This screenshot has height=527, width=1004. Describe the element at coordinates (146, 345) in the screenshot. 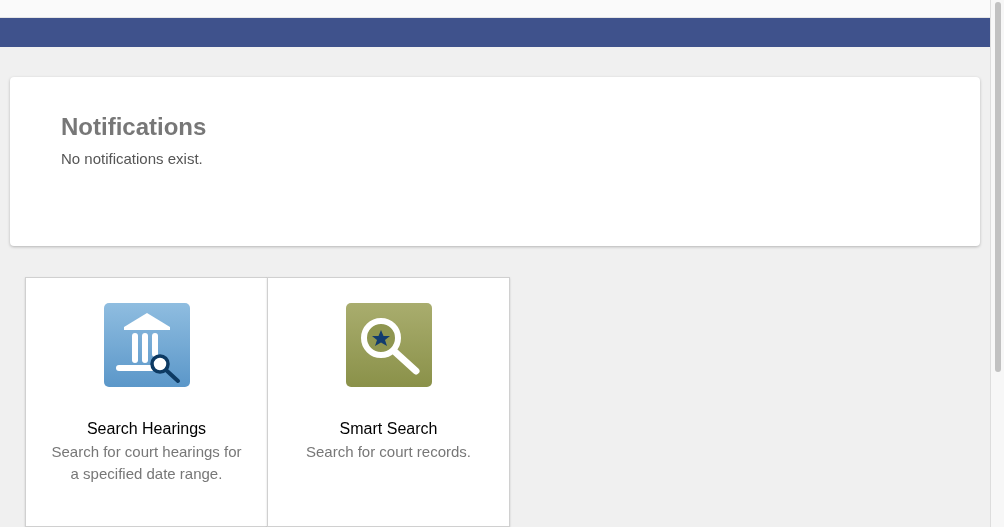

I see `courthouse-search-icon` at that location.